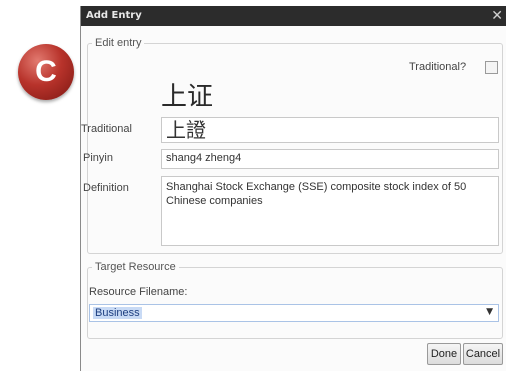 This screenshot has width=506, height=371. I want to click on traditional-label: Traditional, so click(106, 129).